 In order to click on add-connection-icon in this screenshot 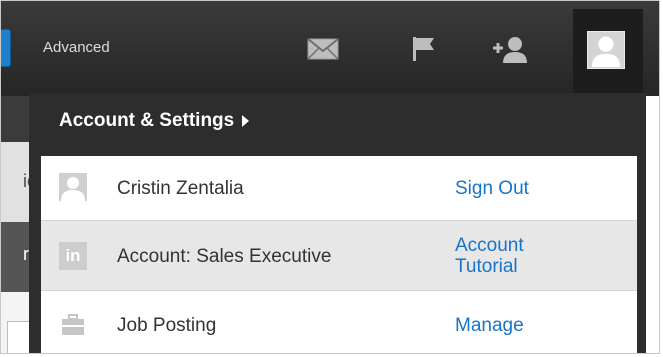, I will do `click(509, 49)`.